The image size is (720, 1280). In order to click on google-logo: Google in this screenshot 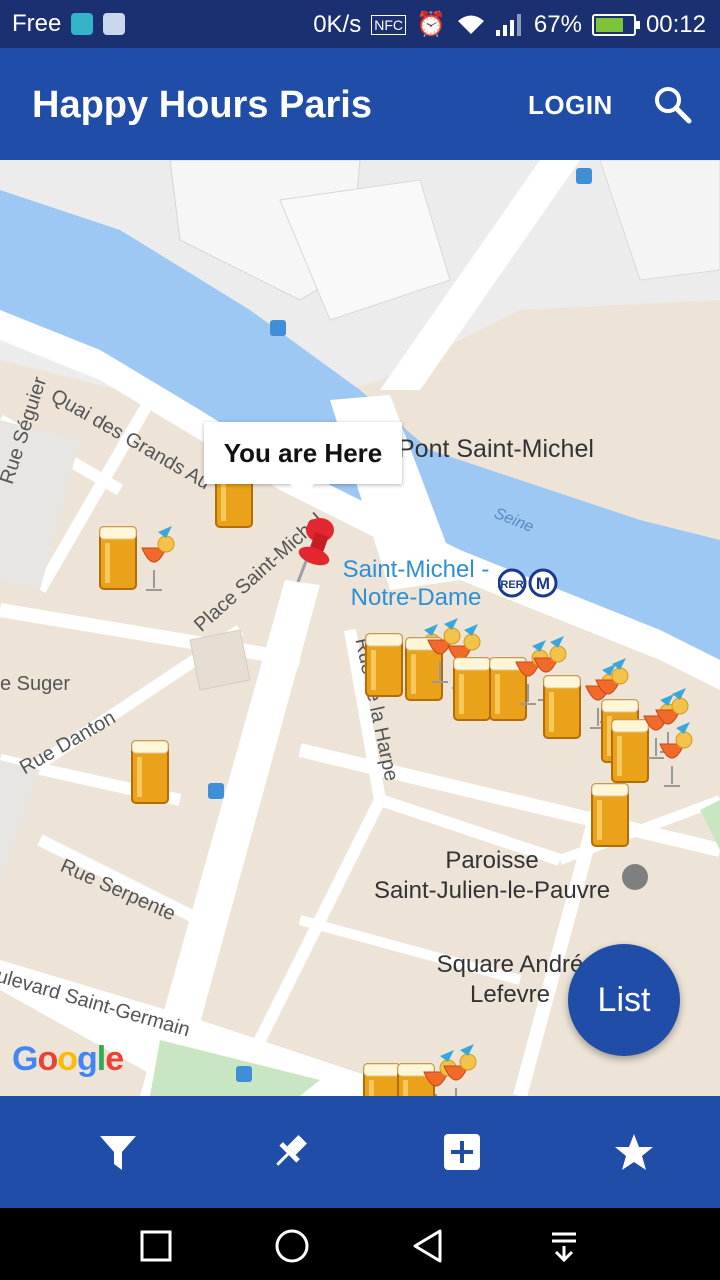, I will do `click(68, 1059)`.